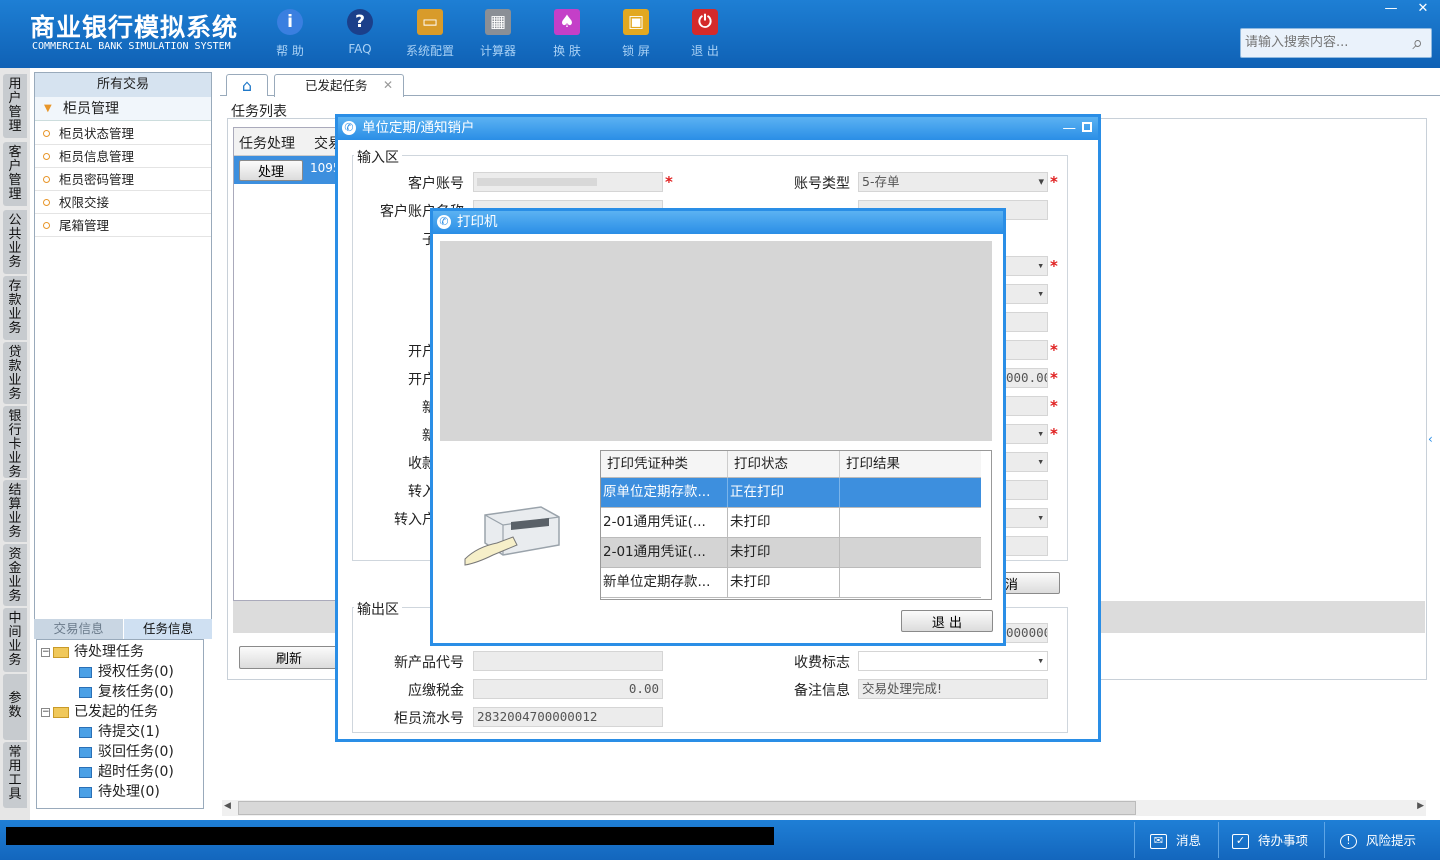 This screenshot has width=1440, height=860. What do you see at coordinates (1348, 841) in the screenshot?
I see `chat-bubble-icon: !` at bounding box center [1348, 841].